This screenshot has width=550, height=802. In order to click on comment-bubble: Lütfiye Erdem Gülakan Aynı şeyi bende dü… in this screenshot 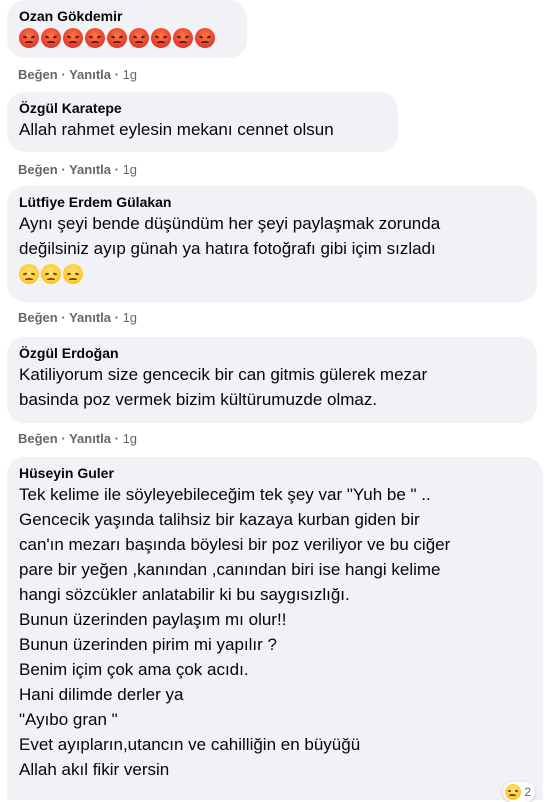, I will do `click(272, 244)`.